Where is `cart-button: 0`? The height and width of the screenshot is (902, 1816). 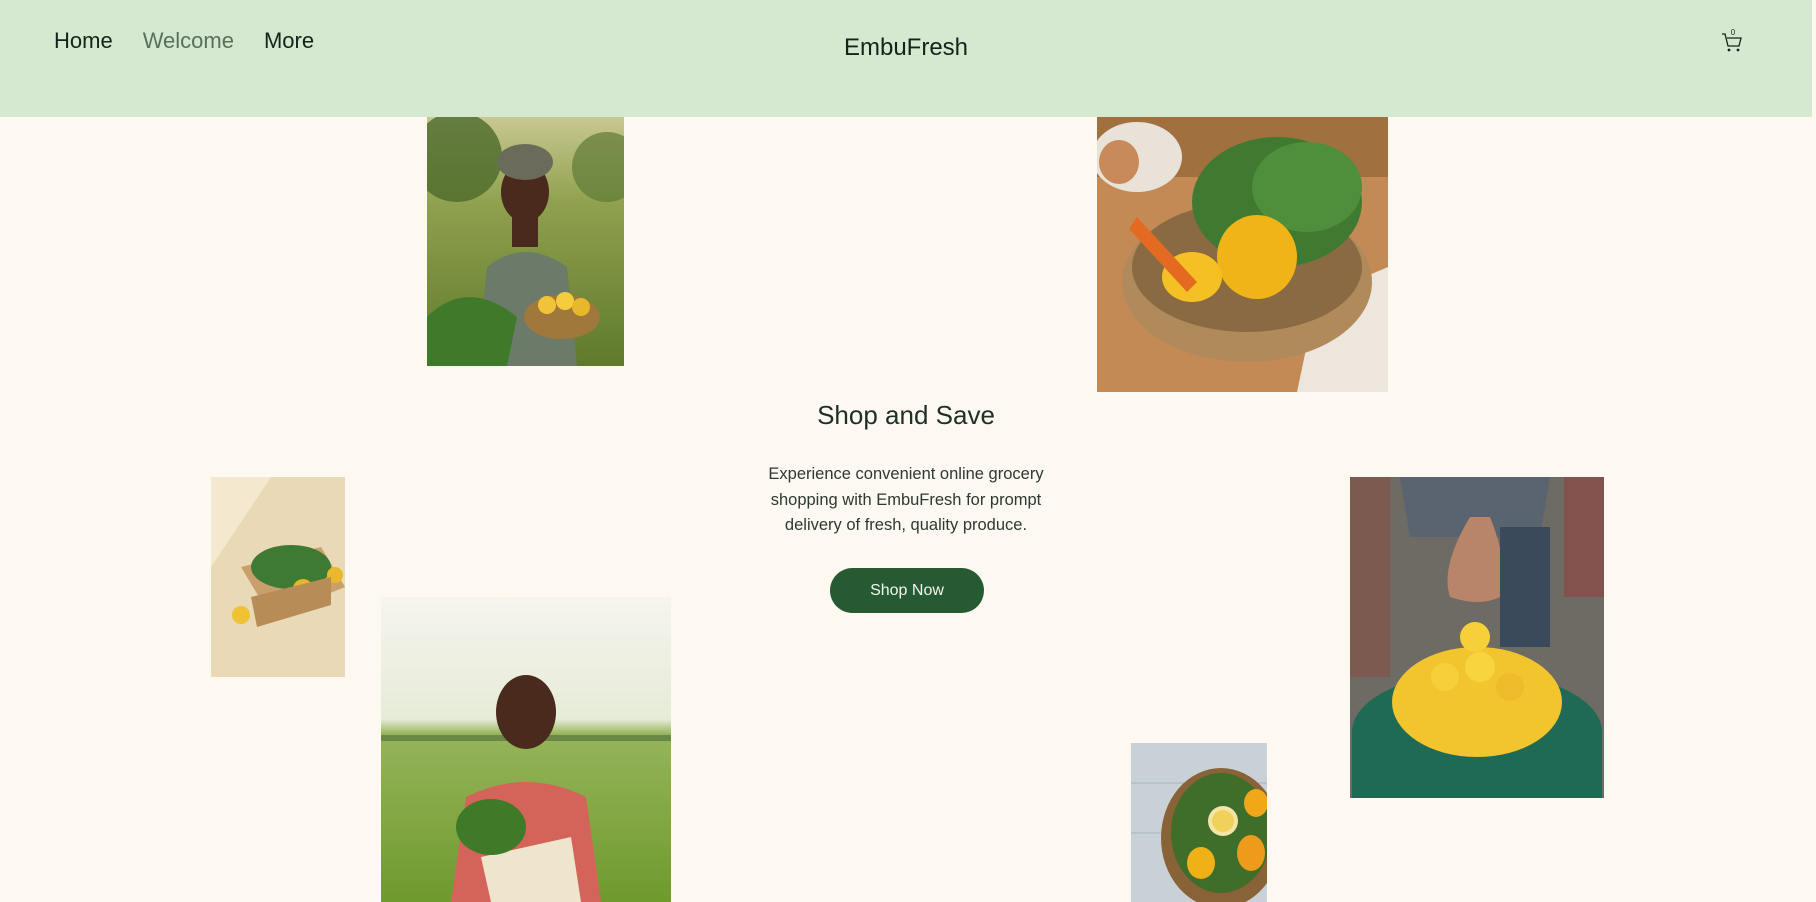 cart-button: 0 is located at coordinates (1732, 41).